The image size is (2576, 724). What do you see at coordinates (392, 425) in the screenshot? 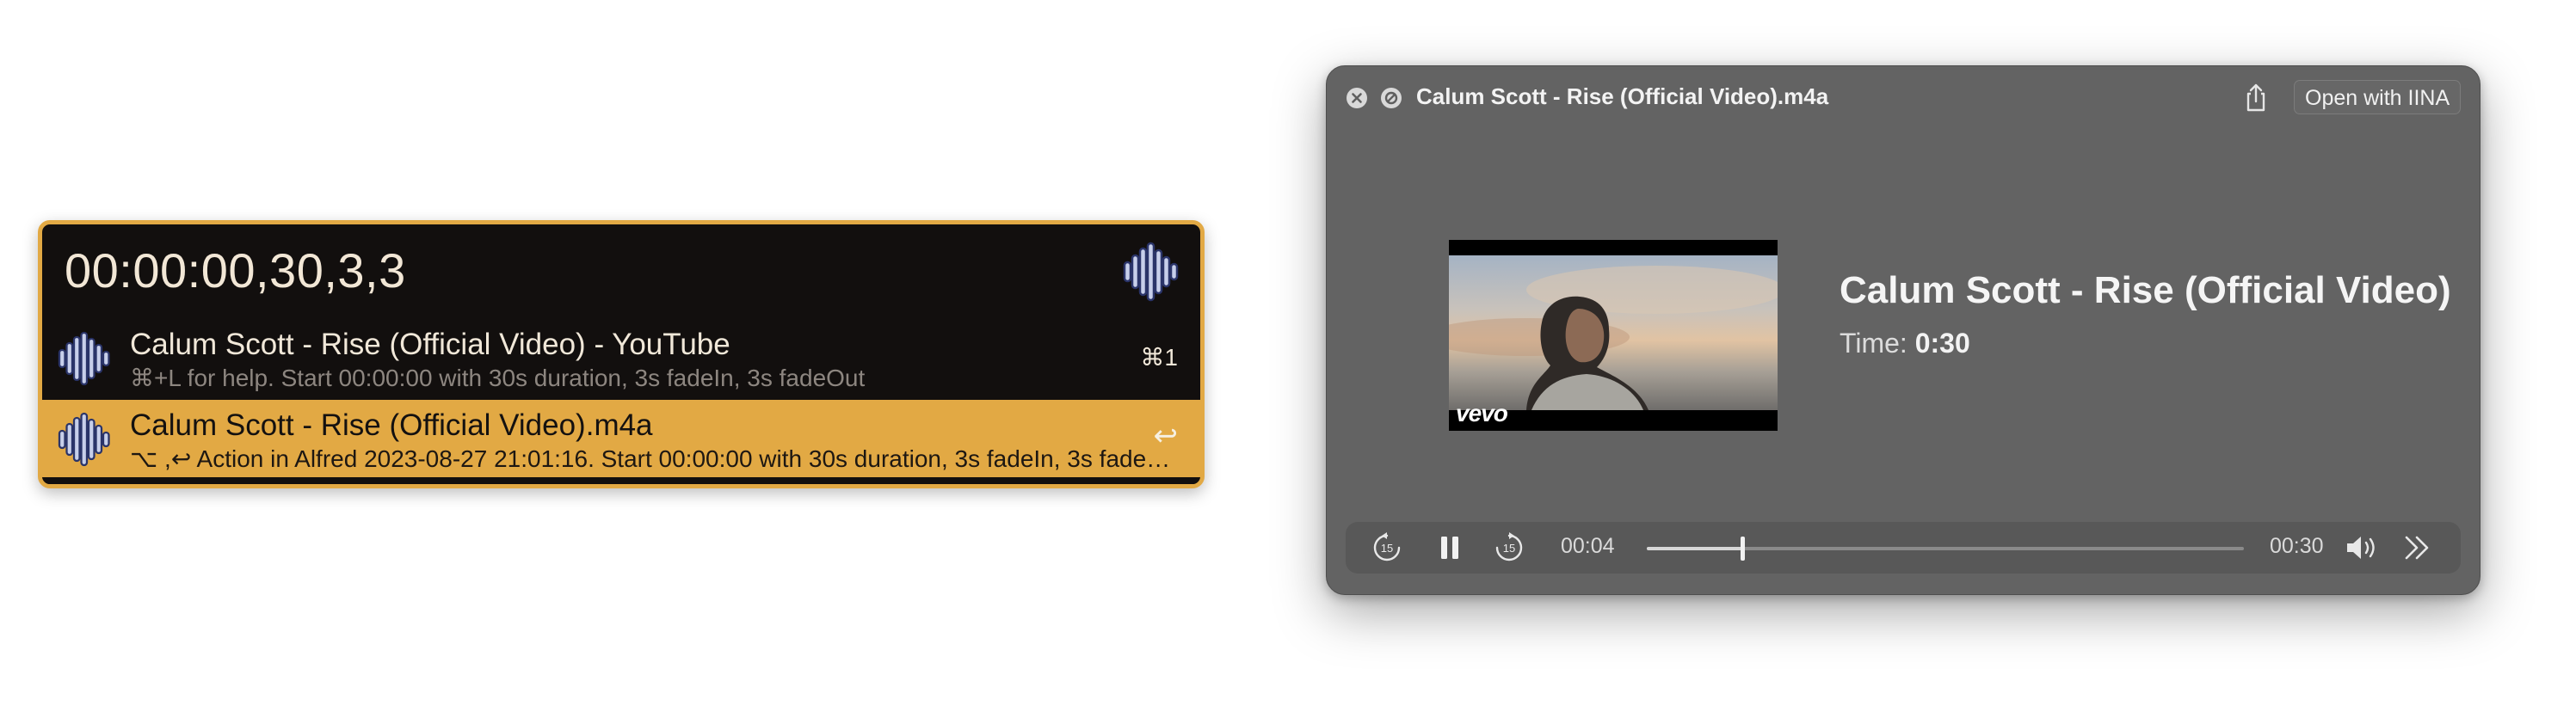
I see `result-title: Calum Scott - Rise (Official Video).m4a` at bounding box center [392, 425].